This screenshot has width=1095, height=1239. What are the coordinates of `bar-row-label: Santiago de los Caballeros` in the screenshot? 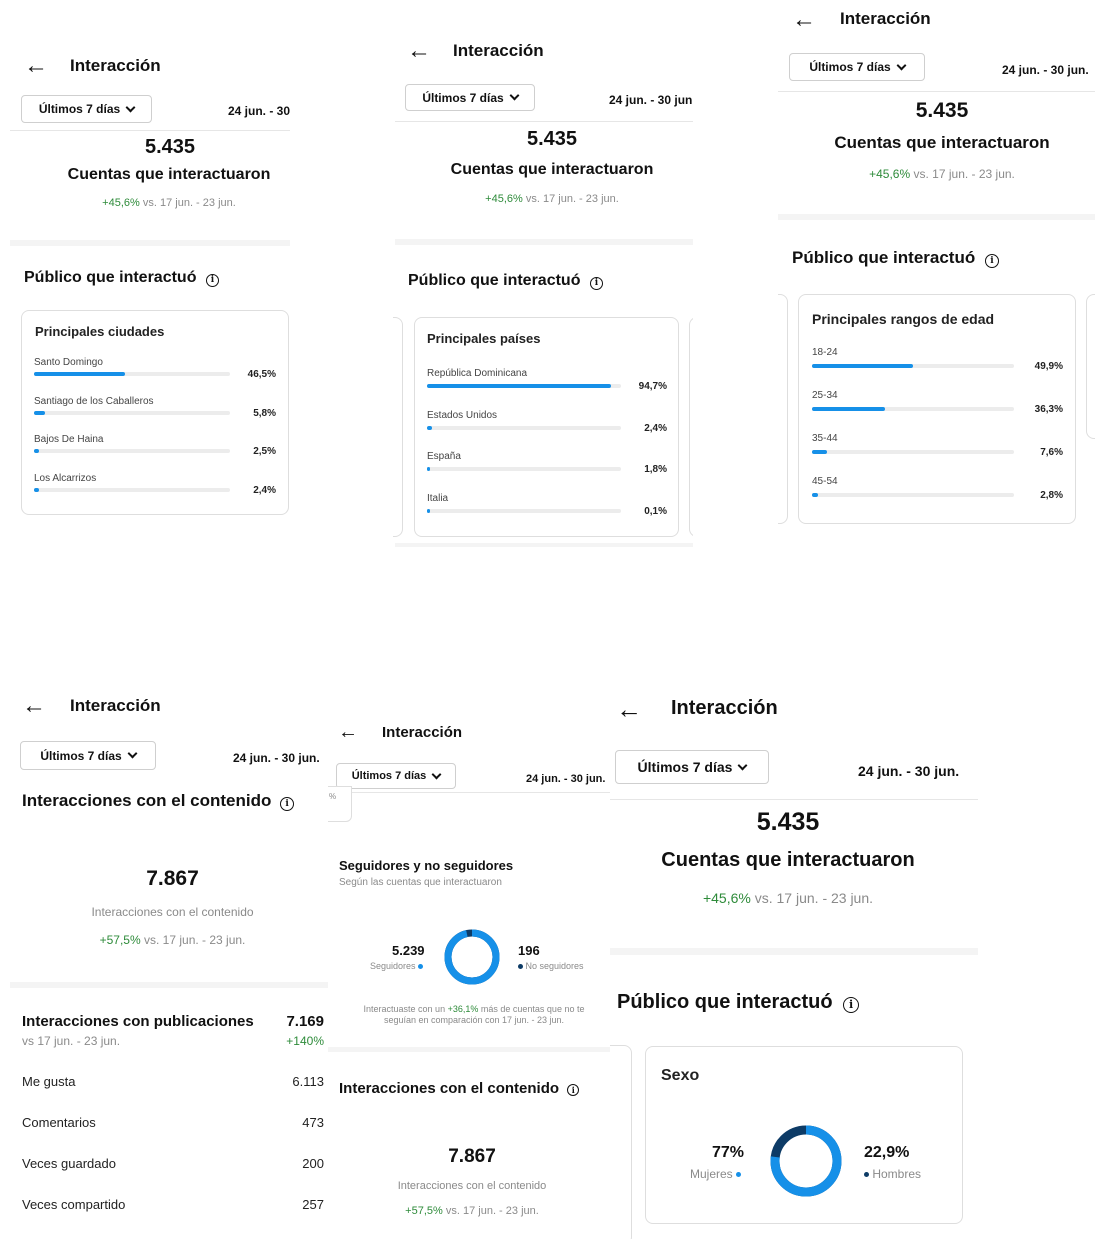 It's located at (94, 401).